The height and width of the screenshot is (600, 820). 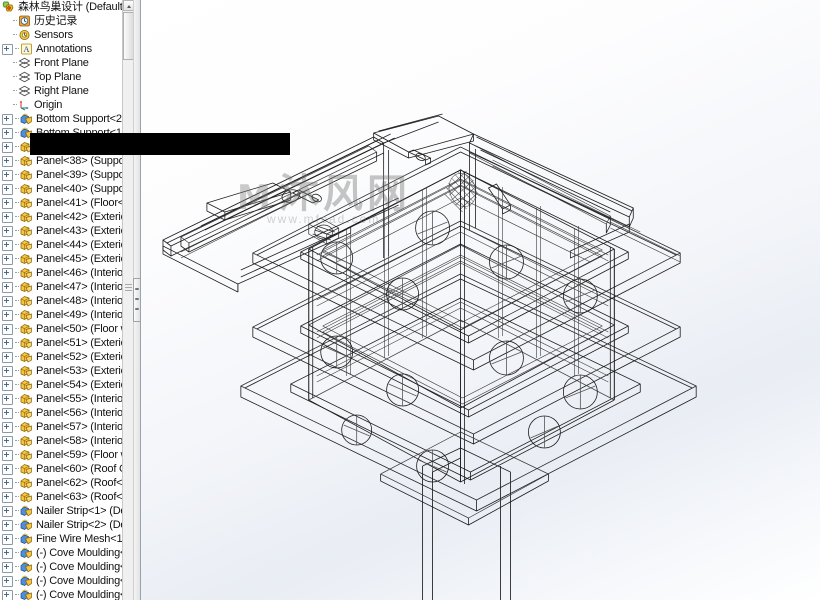 I want to click on tree-item: Panel<47> (Interior<<, so click(x=64, y=287).